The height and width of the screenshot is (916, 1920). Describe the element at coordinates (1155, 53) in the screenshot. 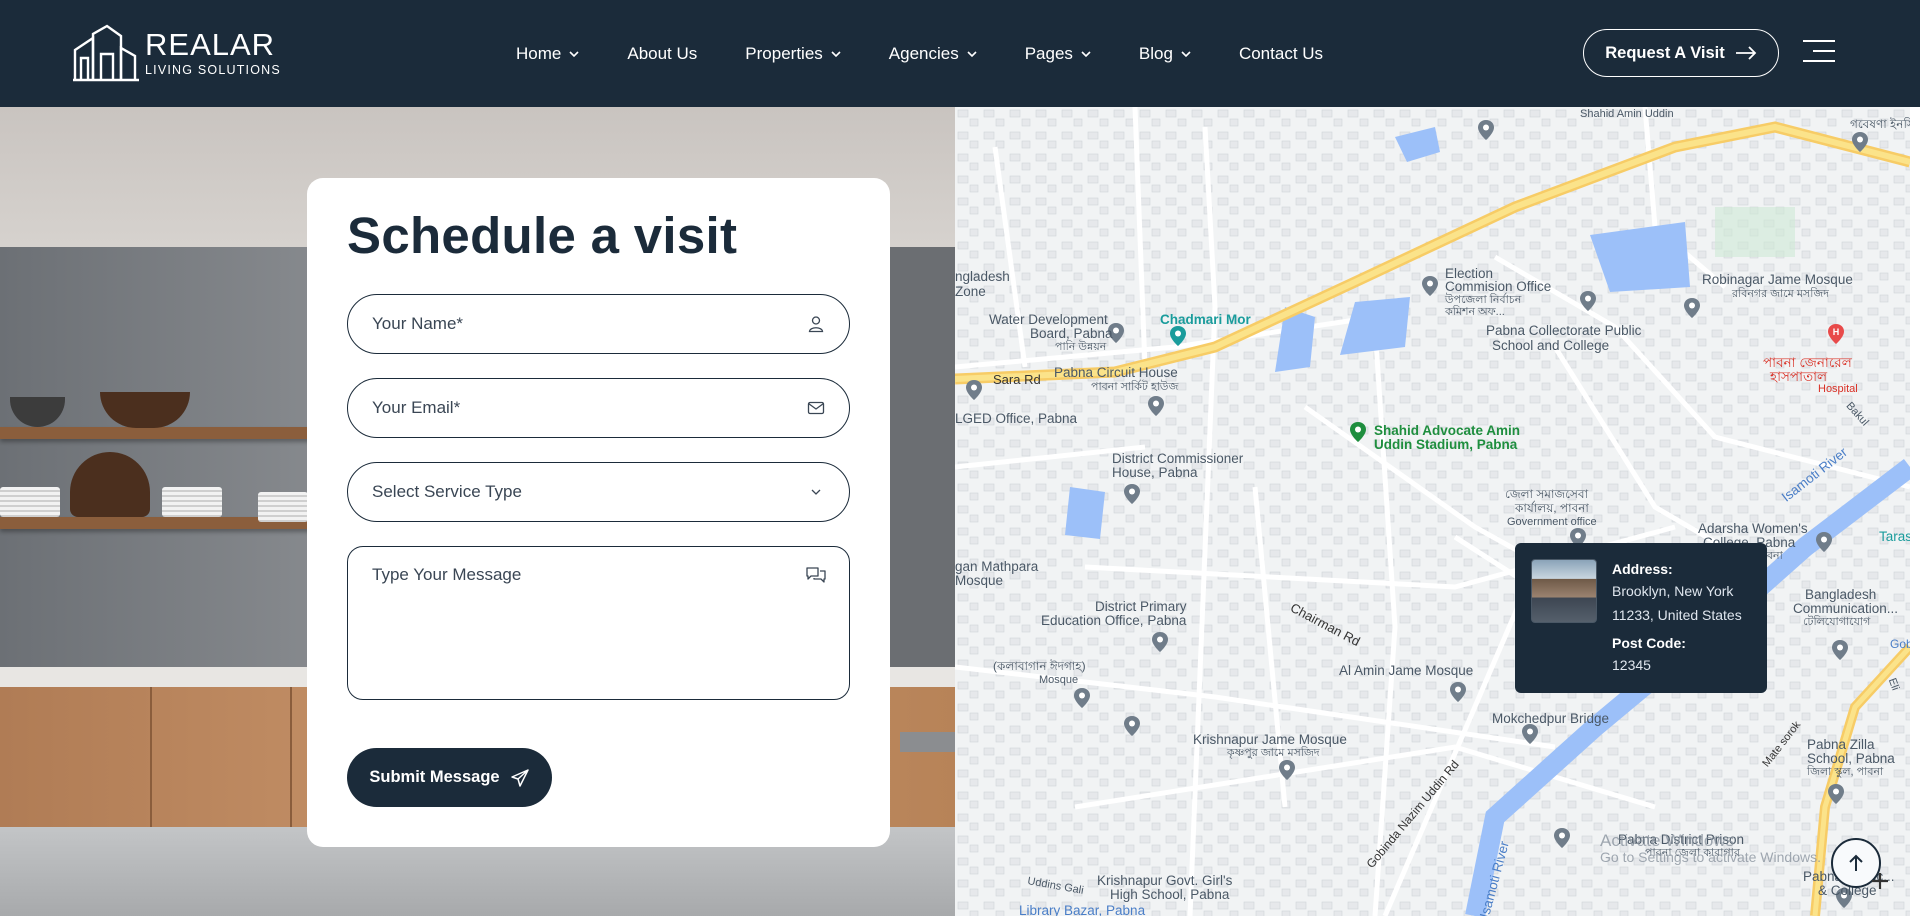

I see `nav-blog-label: Blog` at that location.